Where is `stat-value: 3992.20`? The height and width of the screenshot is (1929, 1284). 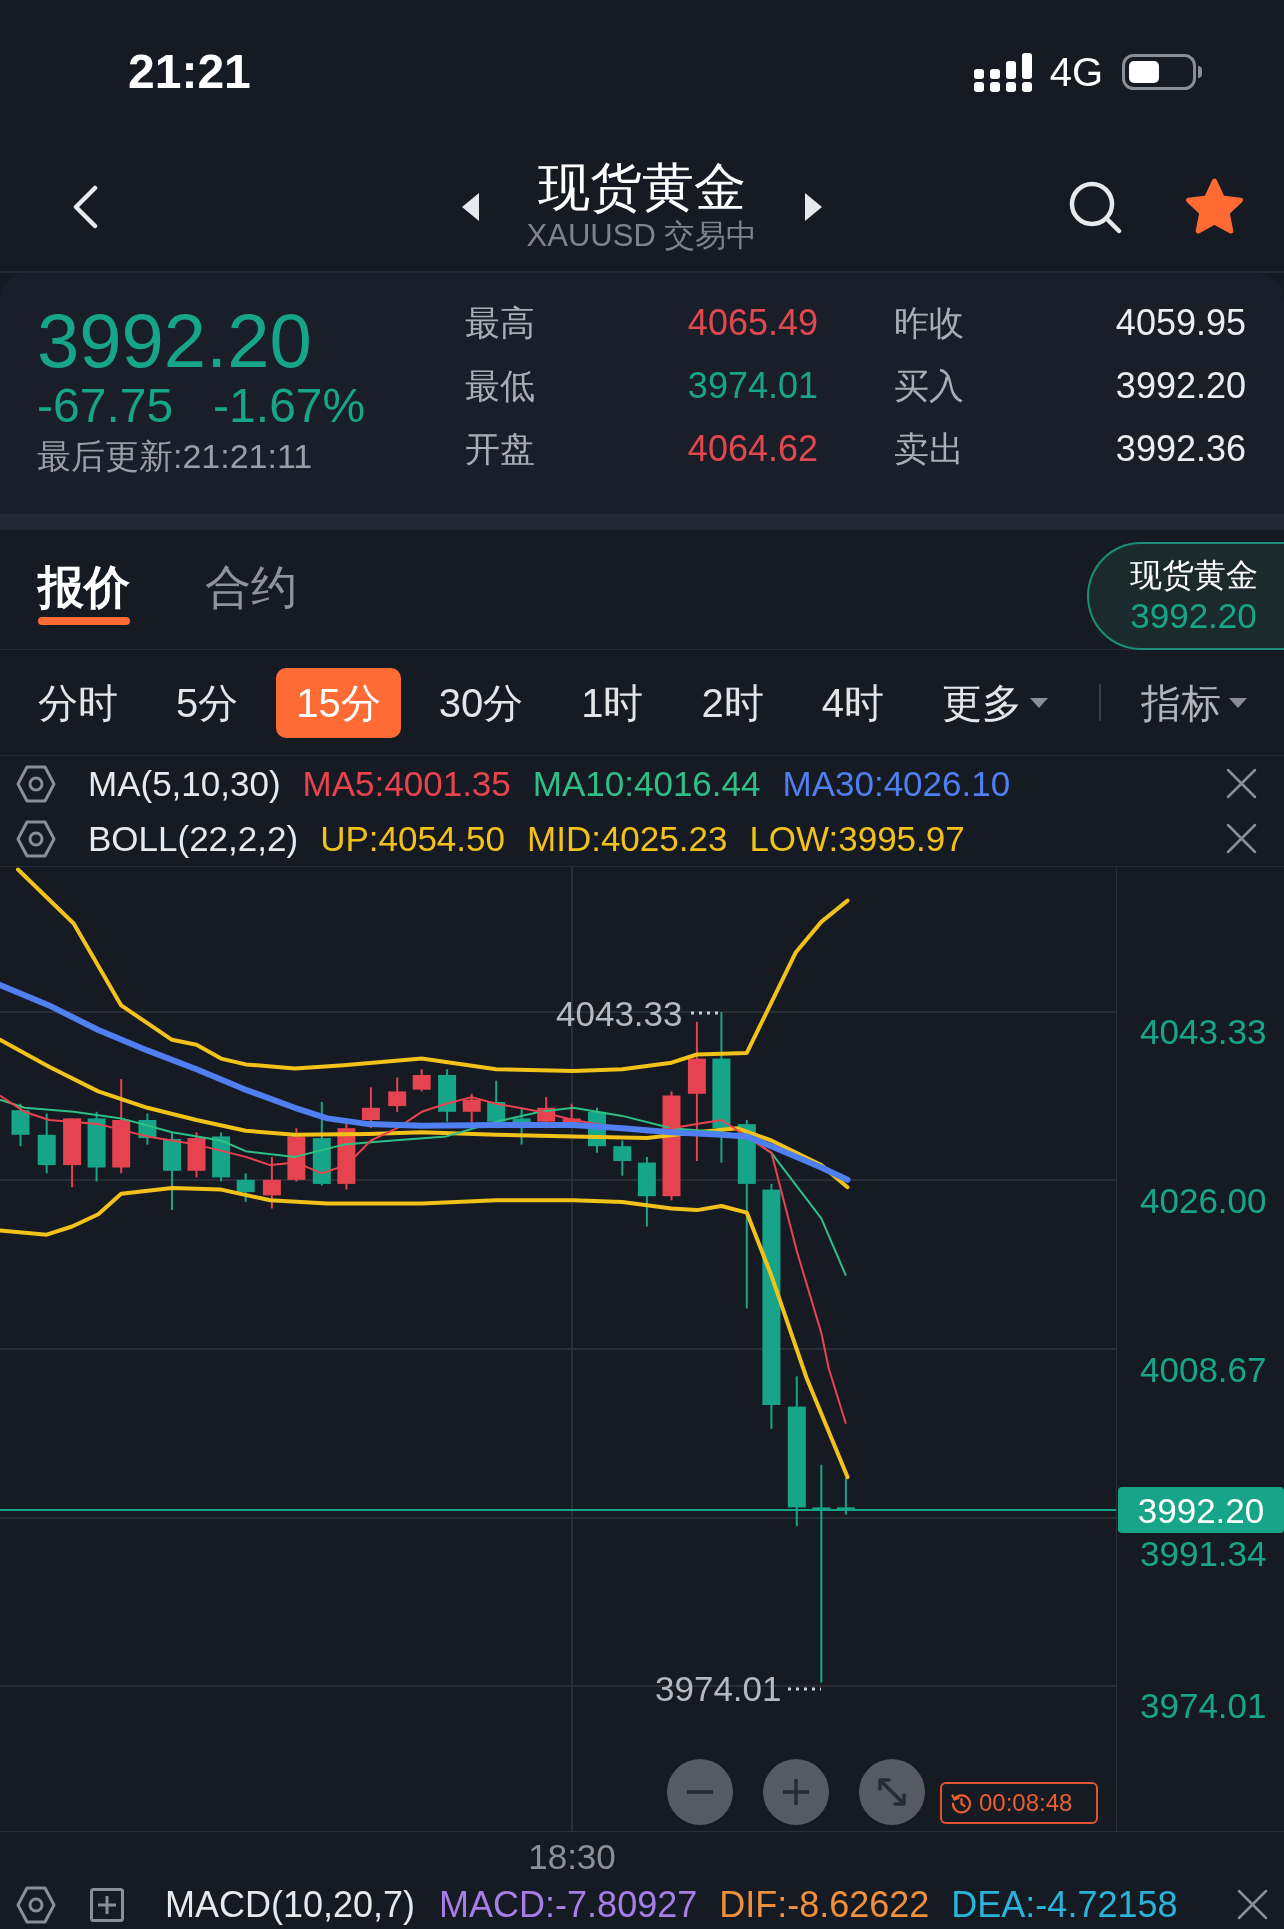 stat-value: 3992.20 is located at coordinates (1180, 385).